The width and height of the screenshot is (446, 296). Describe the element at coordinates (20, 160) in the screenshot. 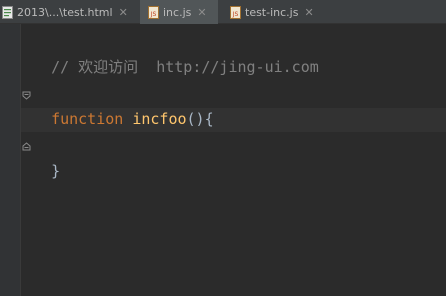

I see `gutter-divider` at that location.